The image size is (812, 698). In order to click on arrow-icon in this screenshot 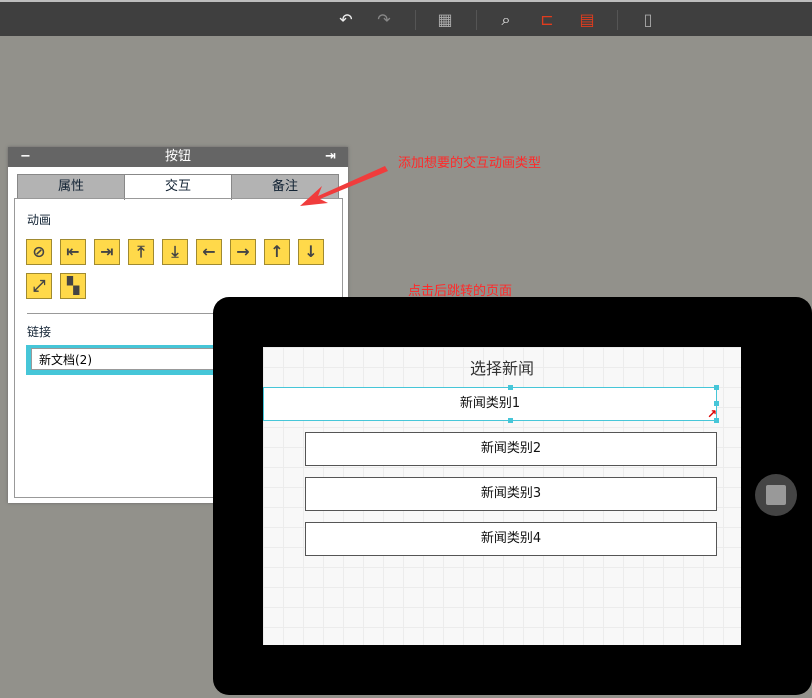, I will do `click(344, 186)`.